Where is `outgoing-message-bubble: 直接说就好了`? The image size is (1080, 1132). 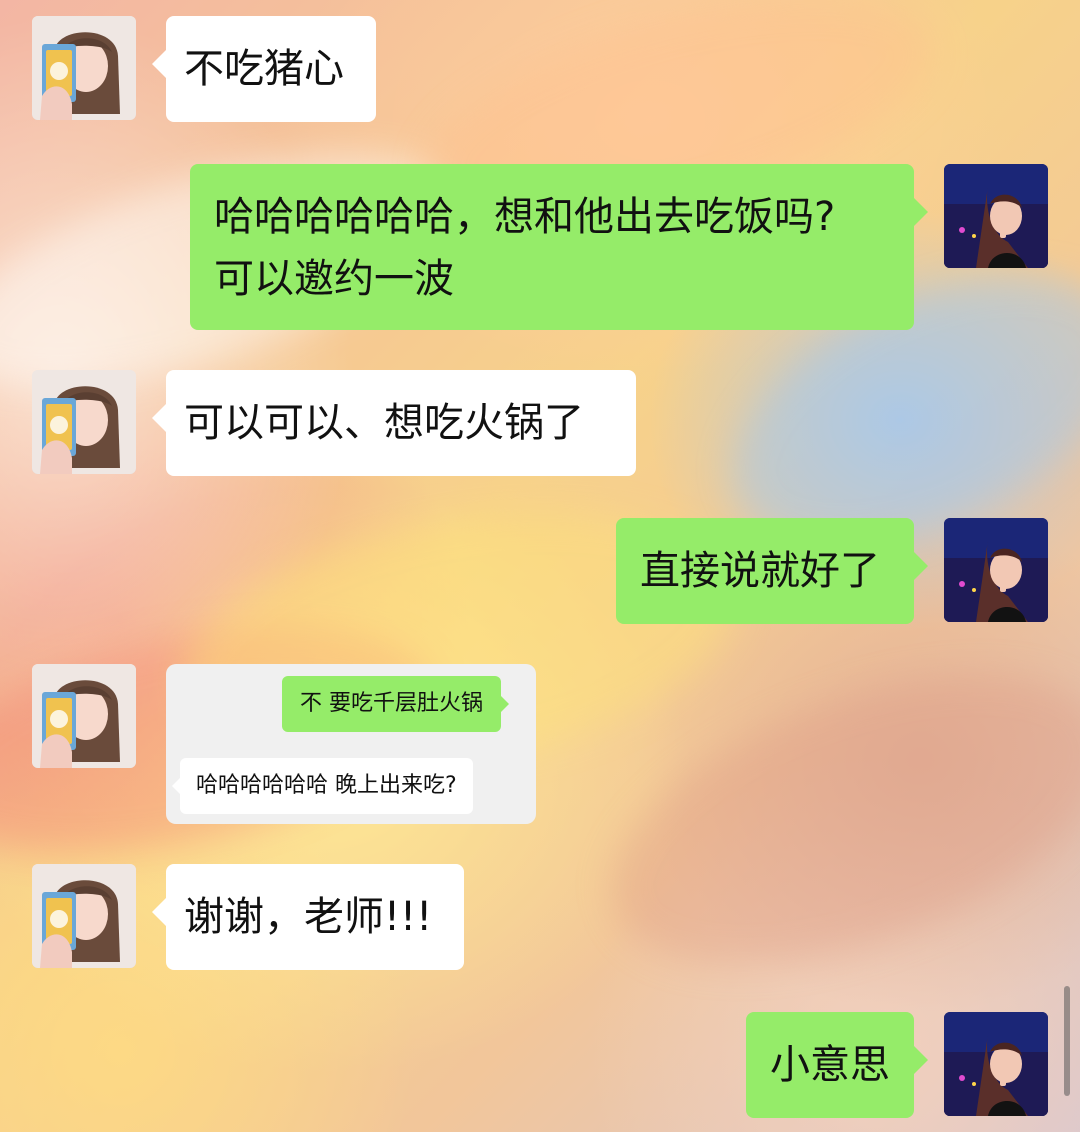
outgoing-message-bubble: 直接说就好了 is located at coordinates (772, 571).